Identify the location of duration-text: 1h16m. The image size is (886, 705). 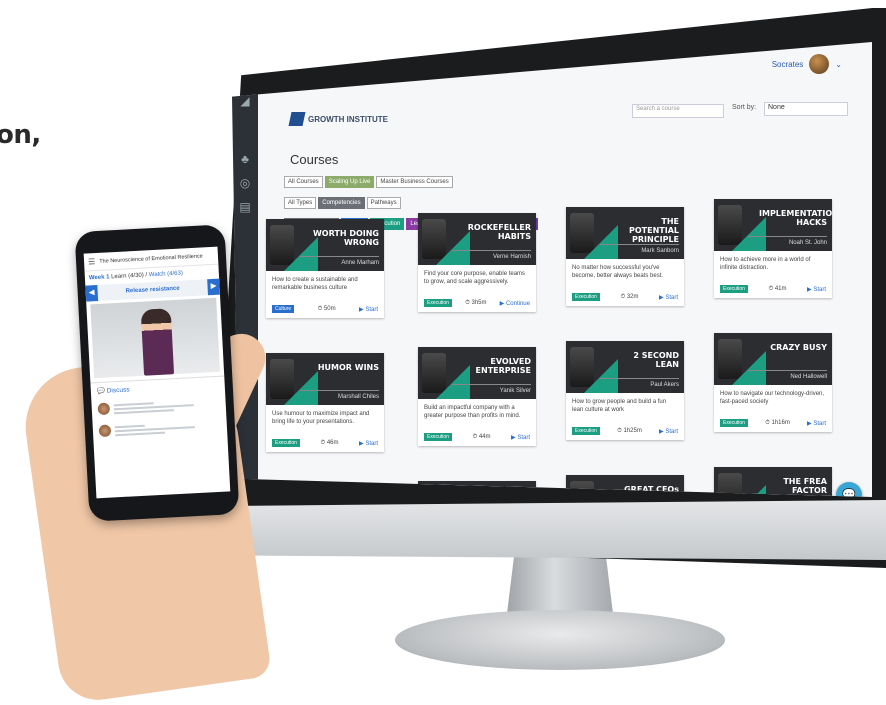
(780, 422).